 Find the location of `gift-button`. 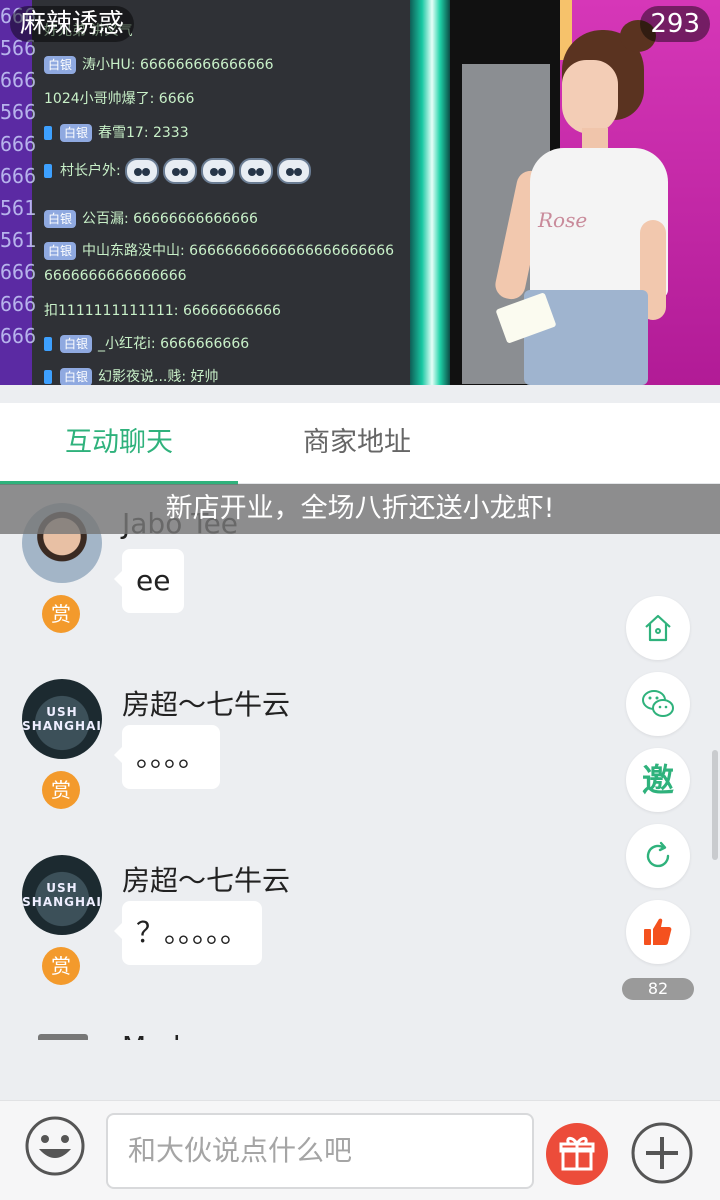

gift-button is located at coordinates (577, 1154).